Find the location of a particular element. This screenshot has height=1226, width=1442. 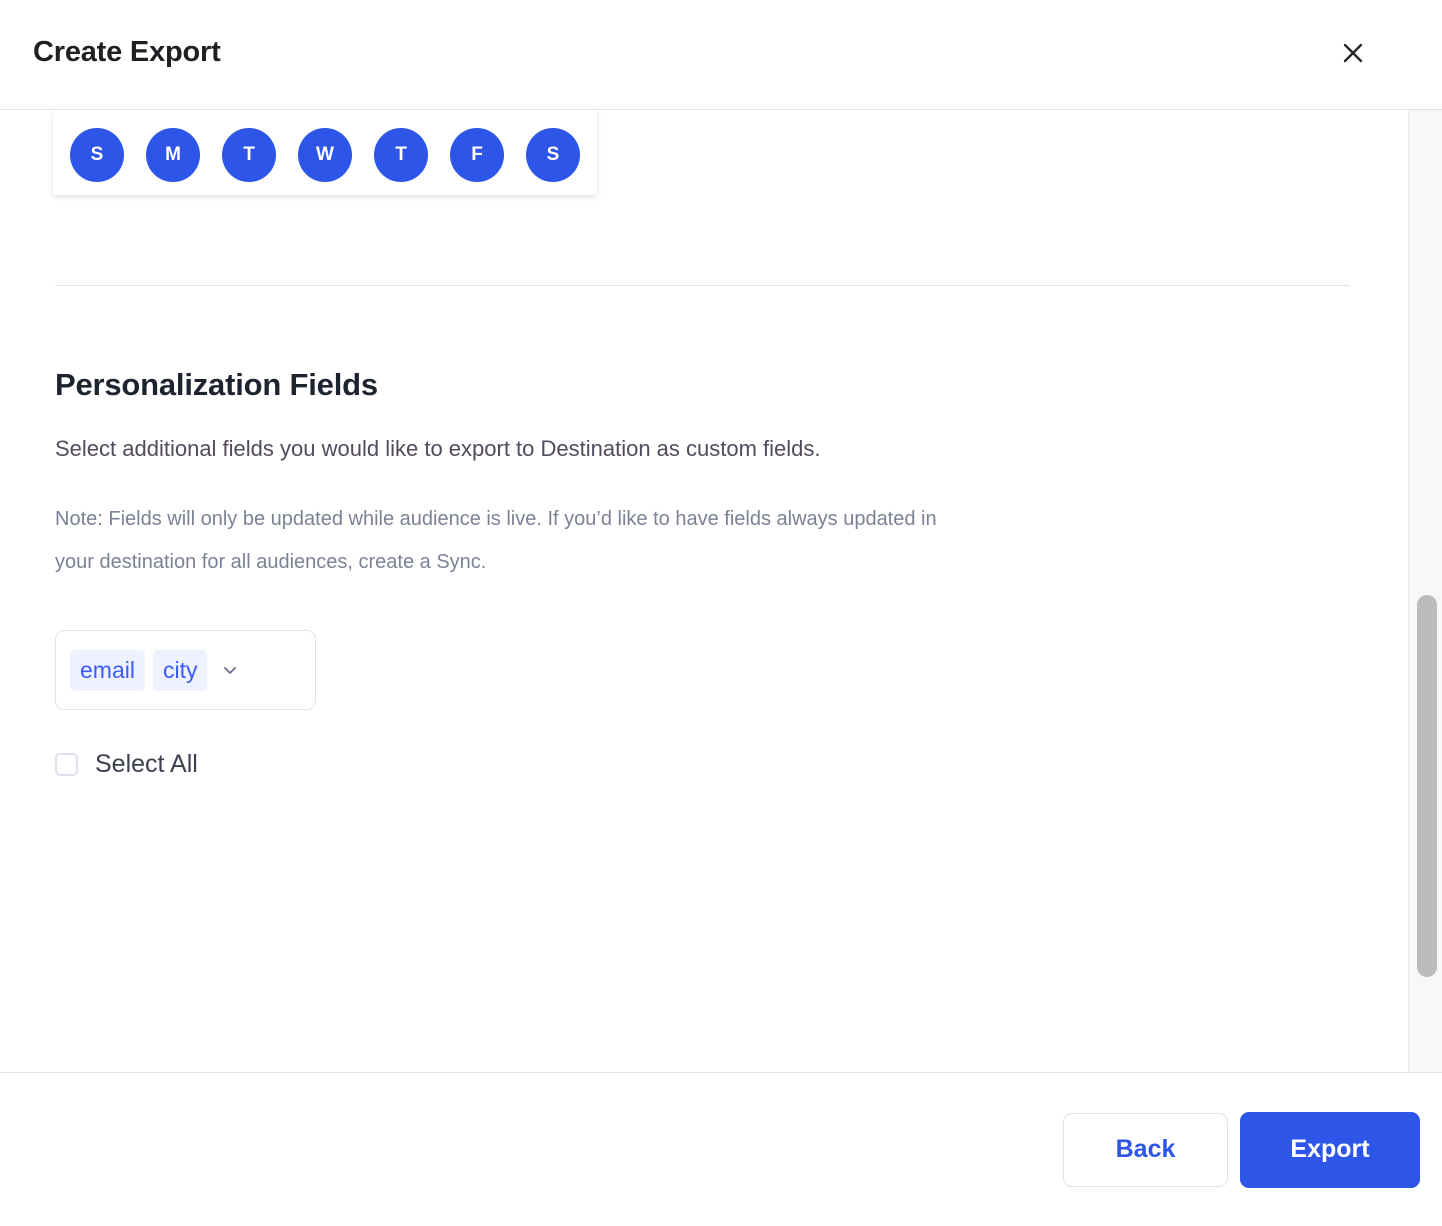

modal-footer: Back Export is located at coordinates (721, 1149).